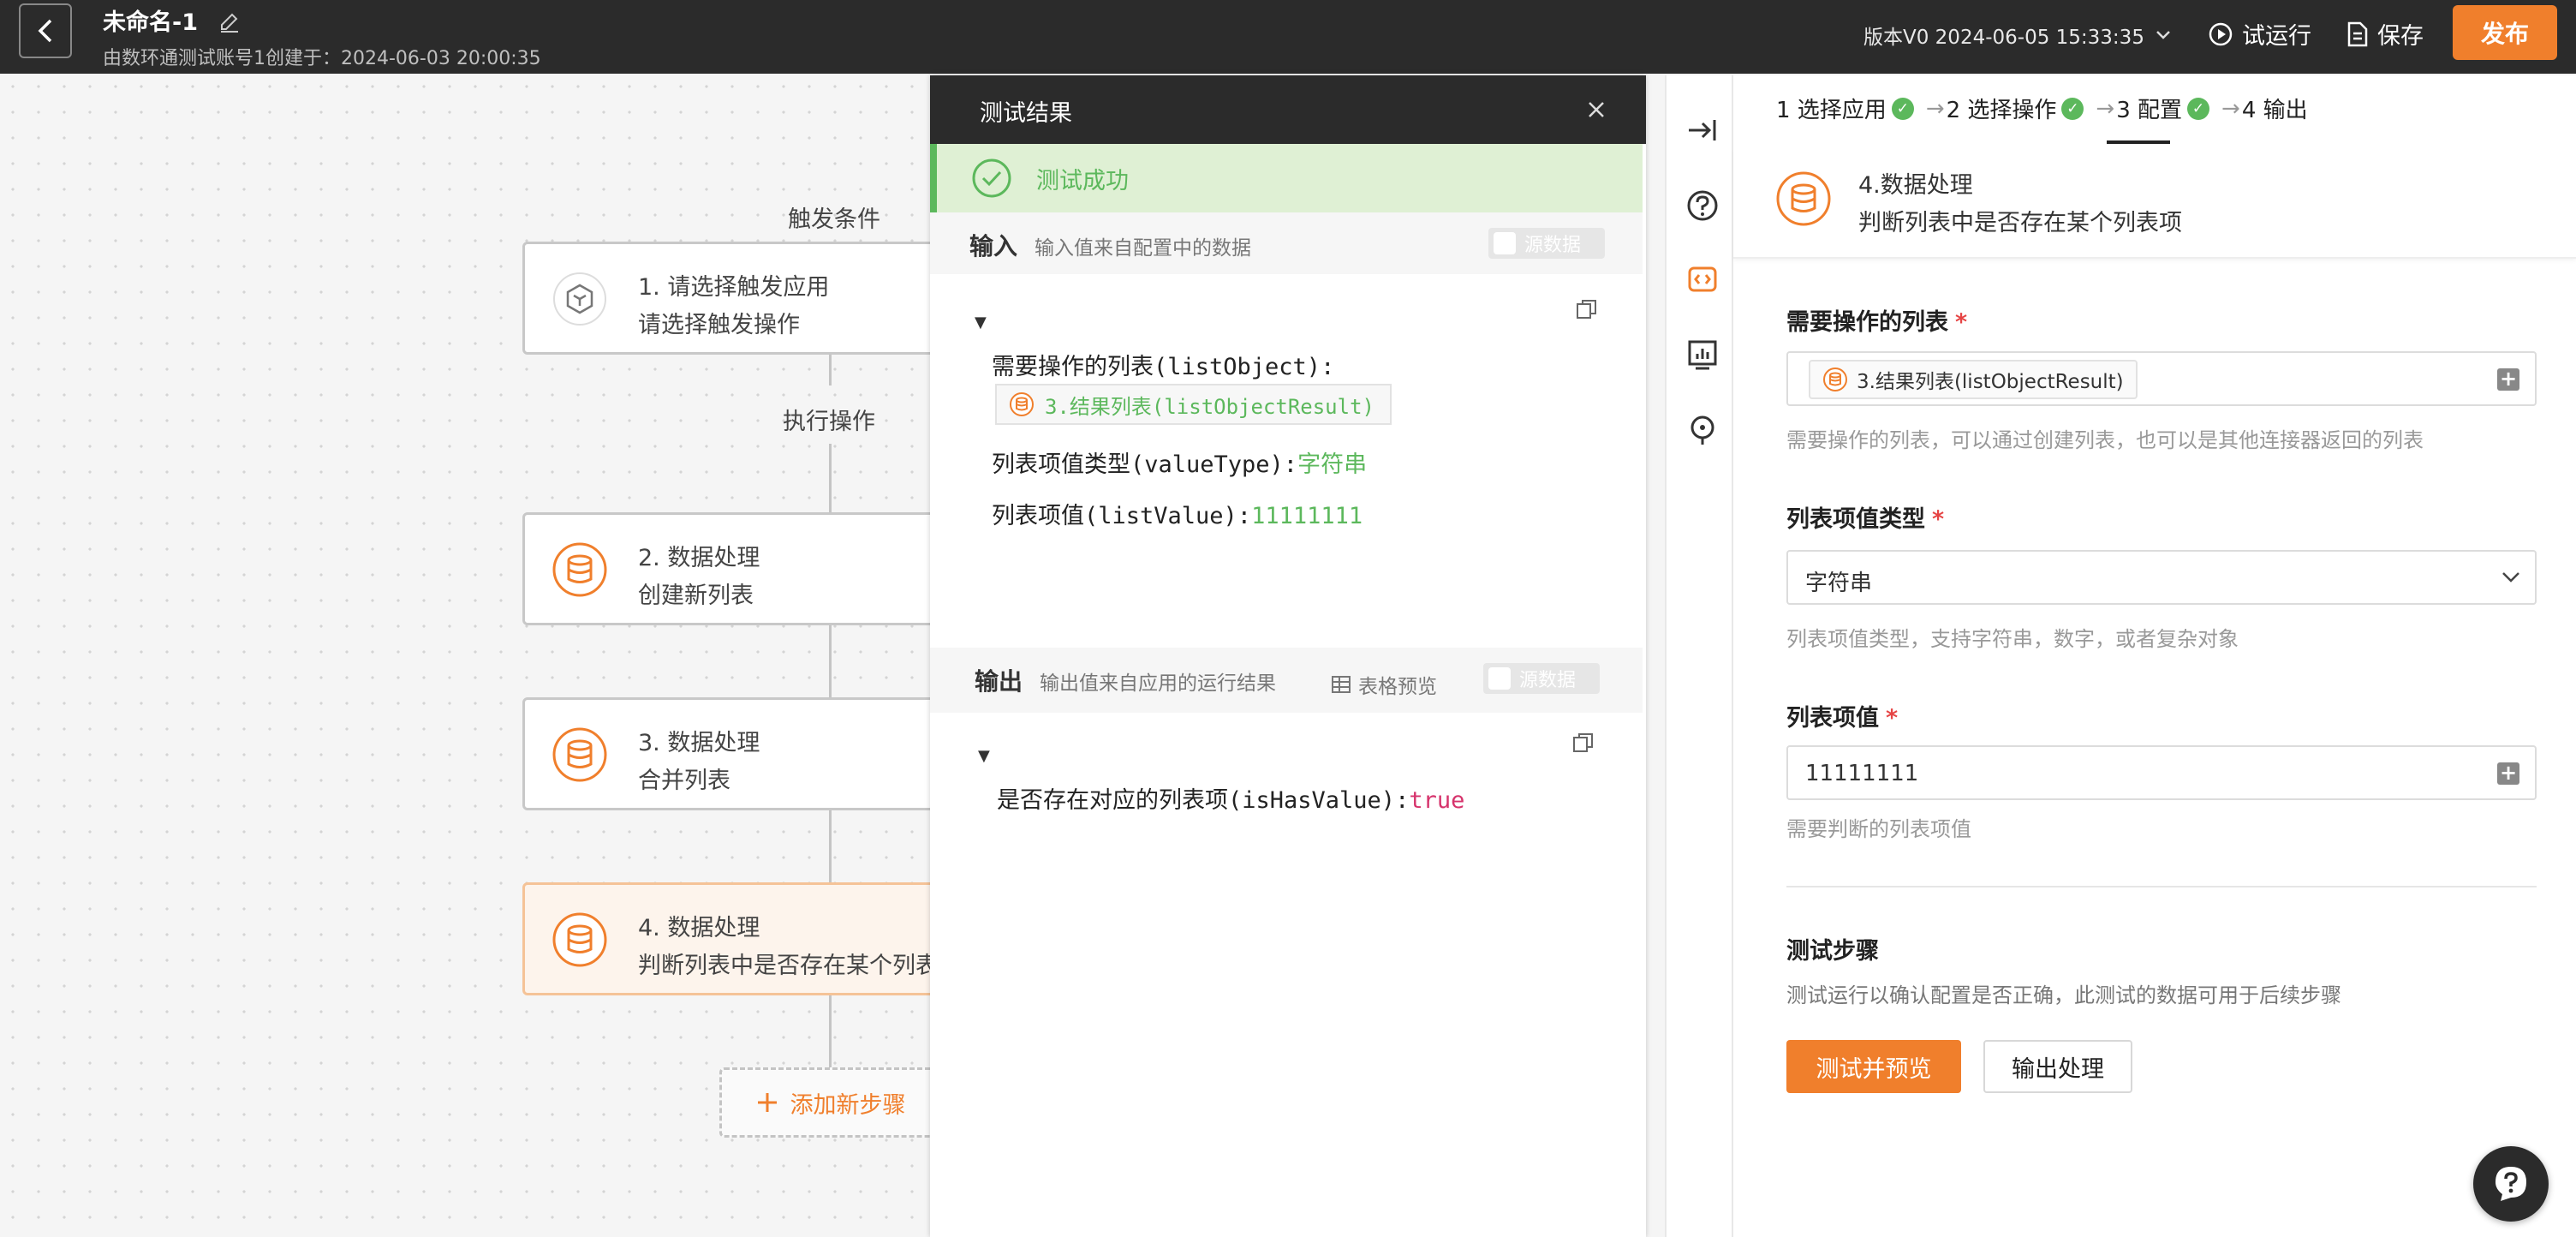  What do you see at coordinates (684, 781) in the screenshot?
I see `node-subtitle: 合并列表` at bounding box center [684, 781].